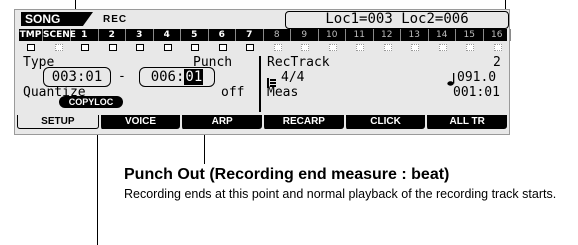 This screenshot has height=245, width=578. I want to click on meas-value: 001:01, so click(476, 93).